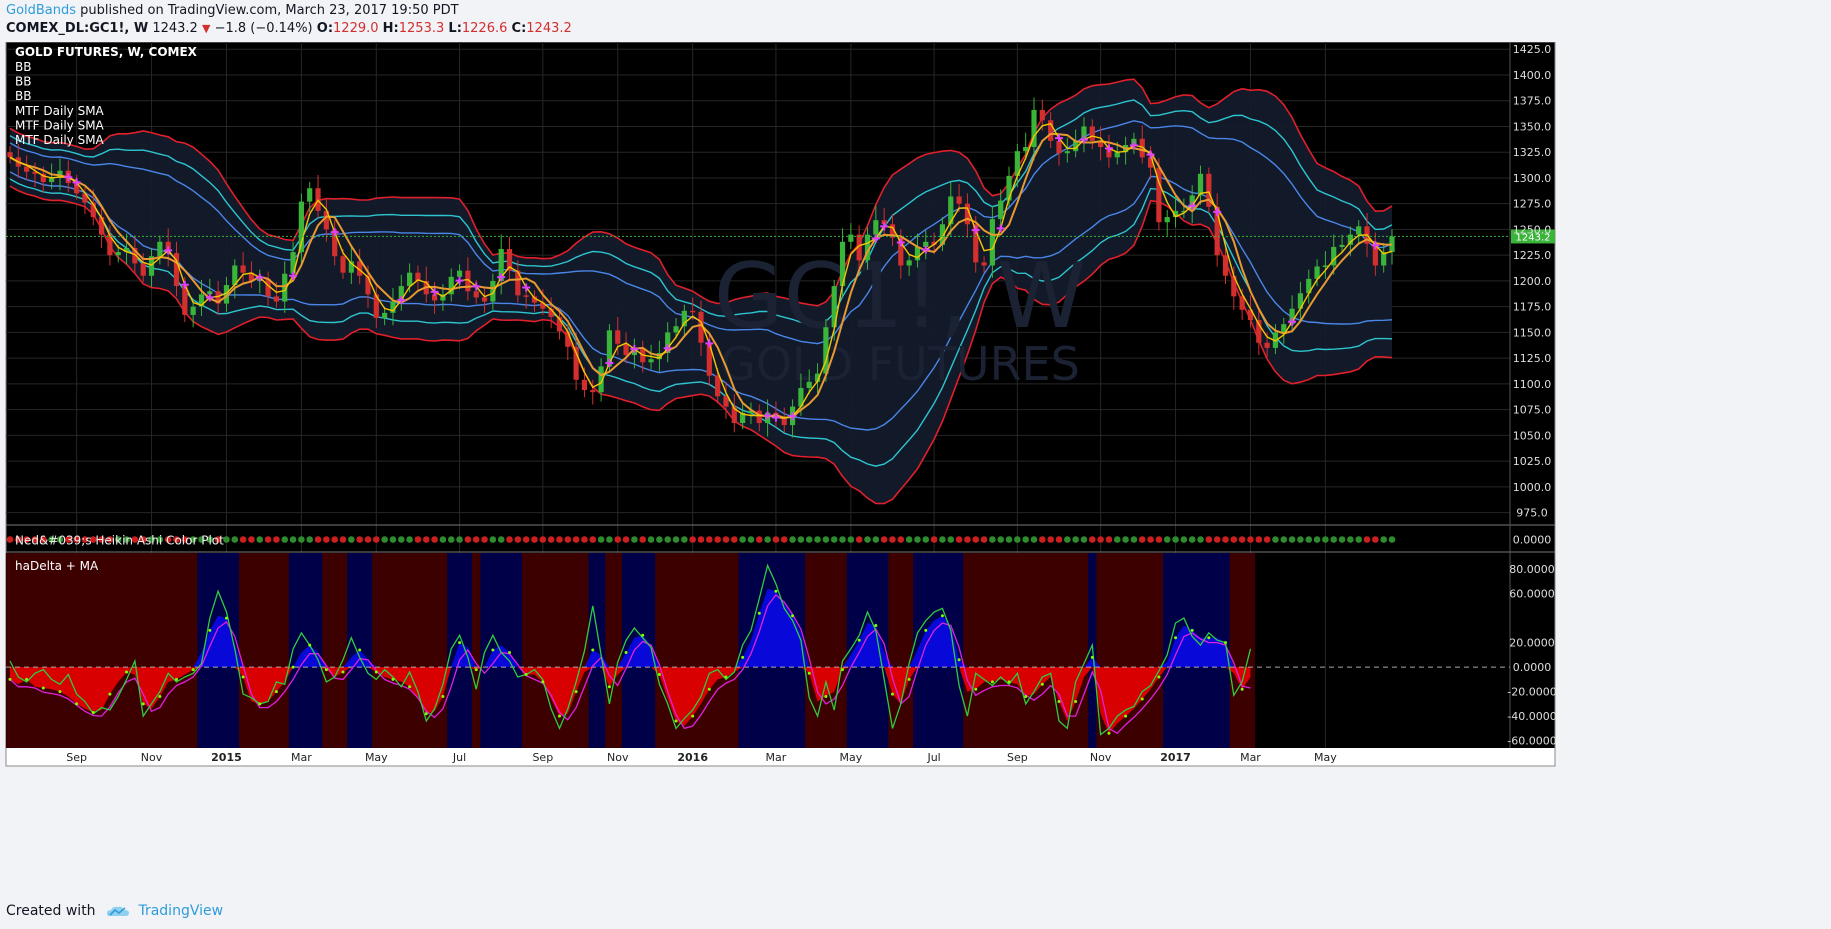 Image resolution: width=1831 pixels, height=929 pixels. What do you see at coordinates (1325, 757) in the screenshot?
I see `time-tick-label: May` at bounding box center [1325, 757].